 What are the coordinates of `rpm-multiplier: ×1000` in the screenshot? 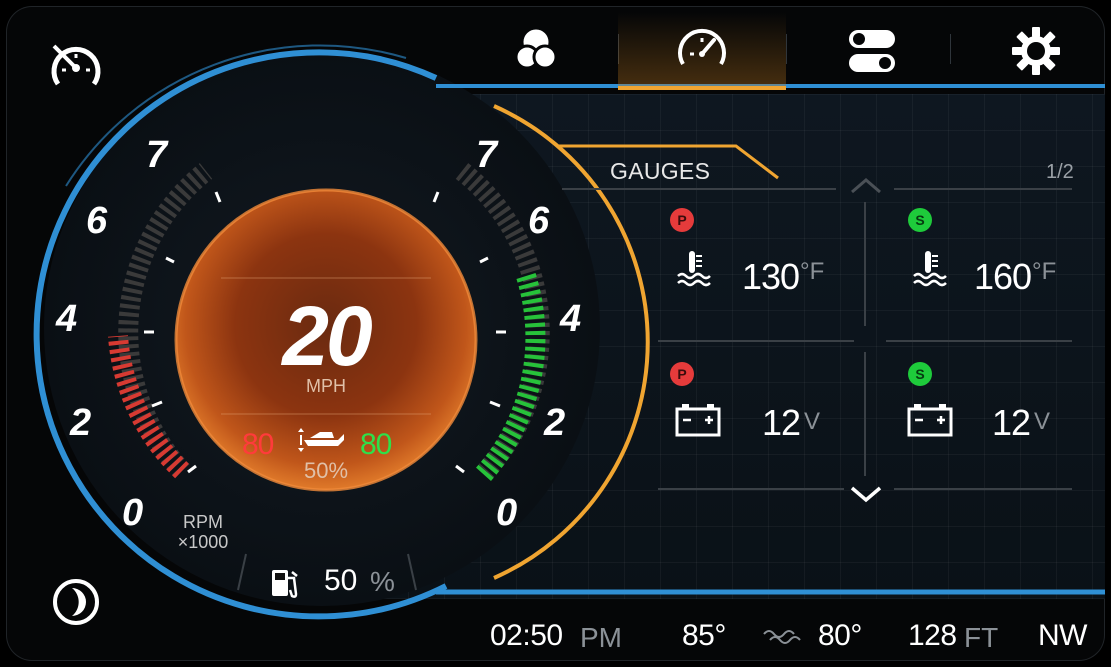 It's located at (203, 542).